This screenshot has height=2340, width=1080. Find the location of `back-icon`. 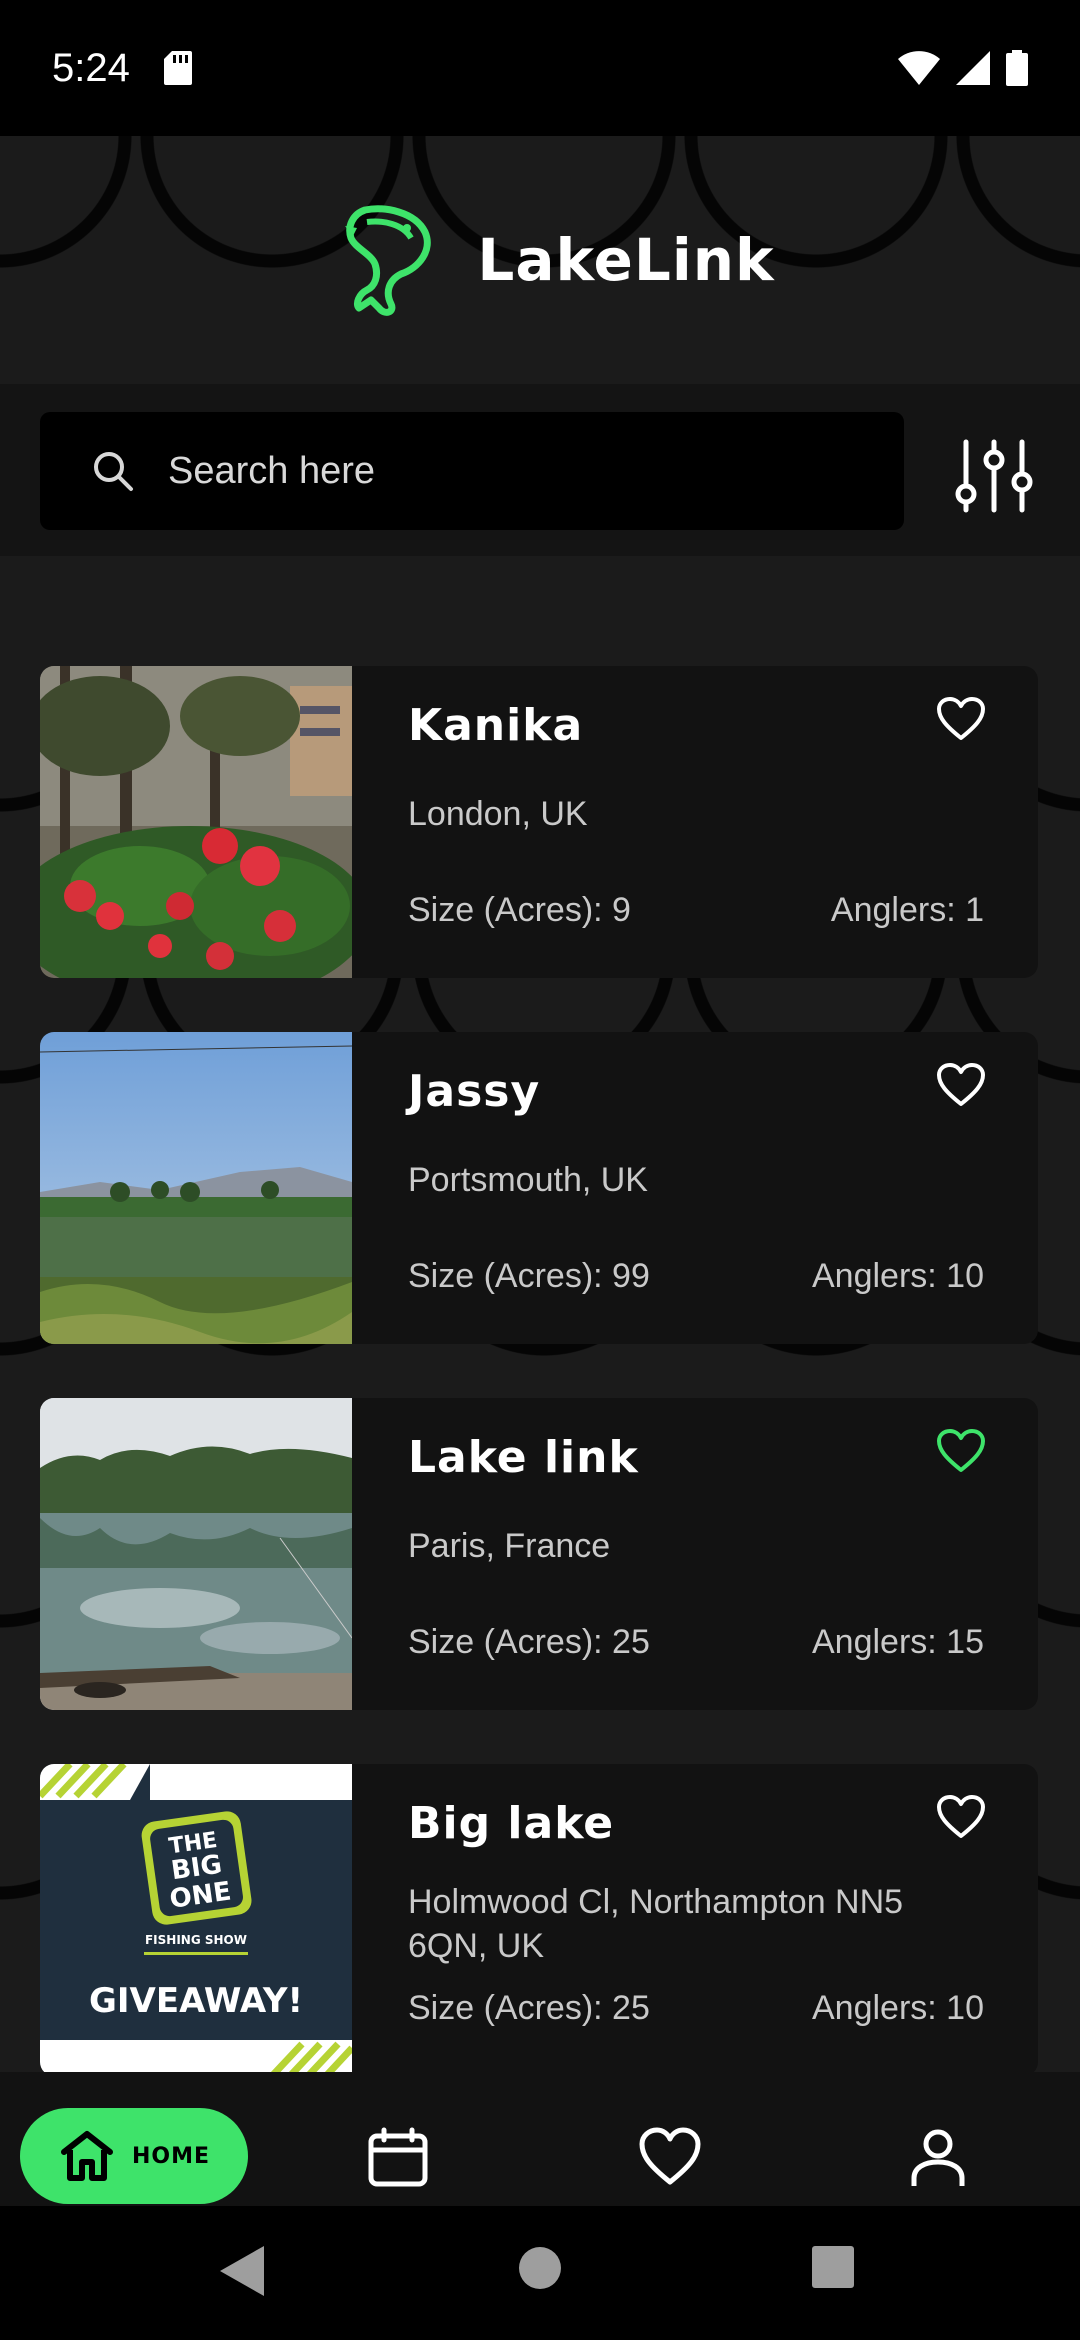

back-icon is located at coordinates (242, 2271).